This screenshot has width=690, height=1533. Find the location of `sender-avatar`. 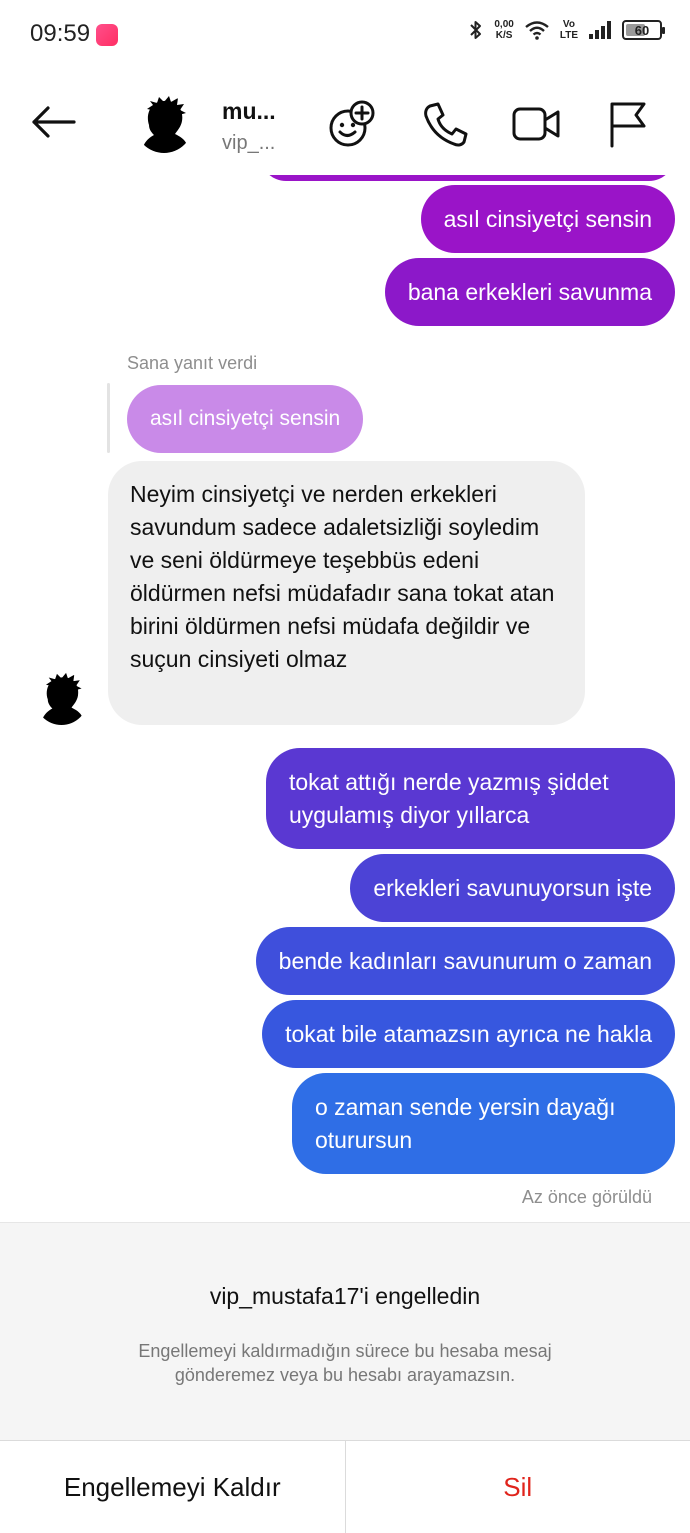

sender-avatar is located at coordinates (61, 698).